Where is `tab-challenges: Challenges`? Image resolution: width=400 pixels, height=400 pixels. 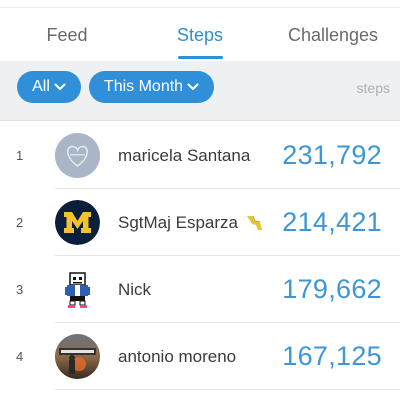
tab-challenges: Challenges is located at coordinates (333, 35).